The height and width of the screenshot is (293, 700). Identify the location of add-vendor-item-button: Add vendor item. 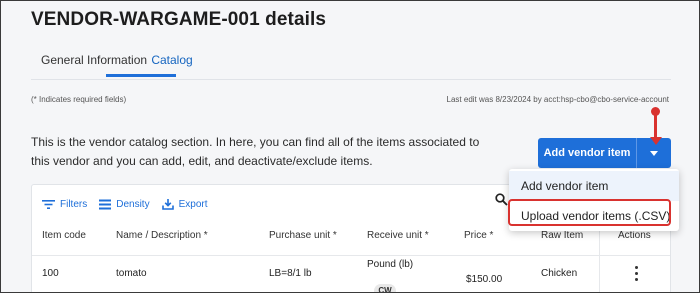
(587, 153).